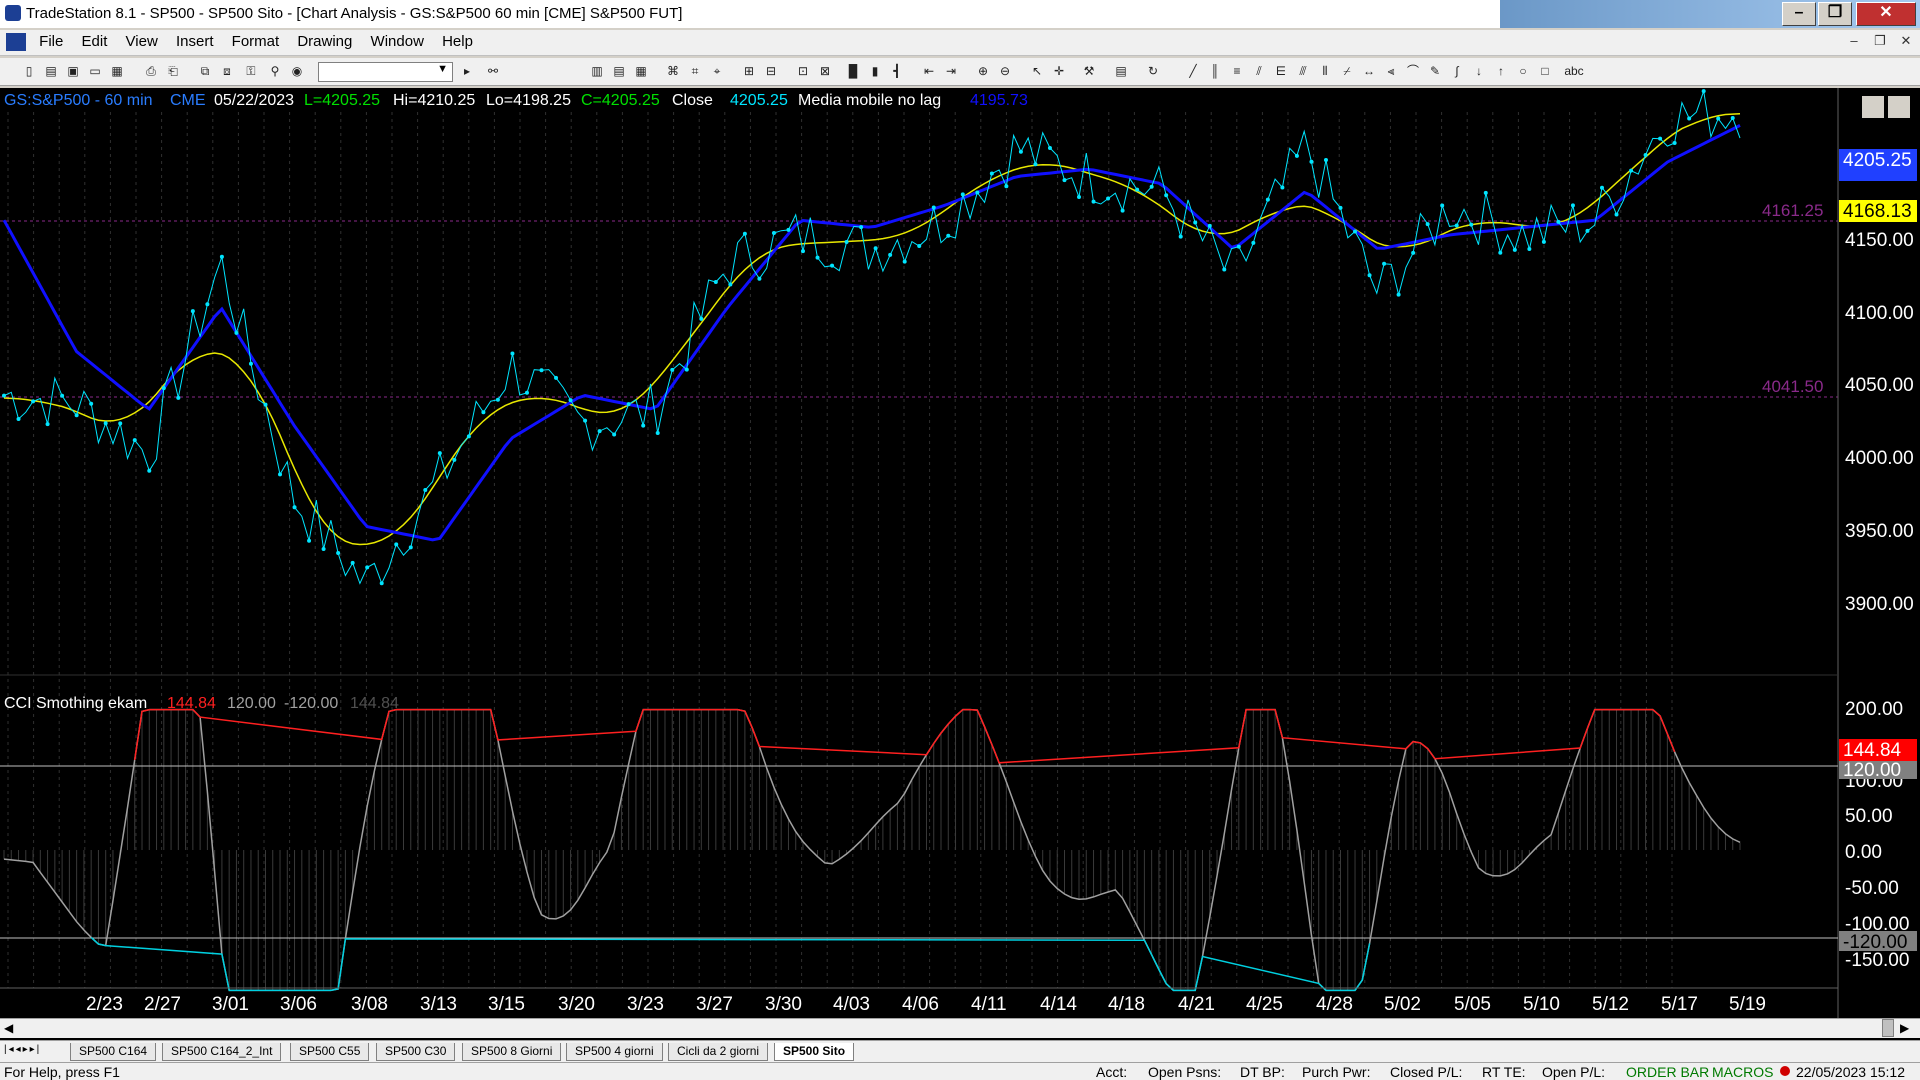  What do you see at coordinates (619, 71) in the screenshot?
I see `chart-tool-2-icon: ▤` at bounding box center [619, 71].